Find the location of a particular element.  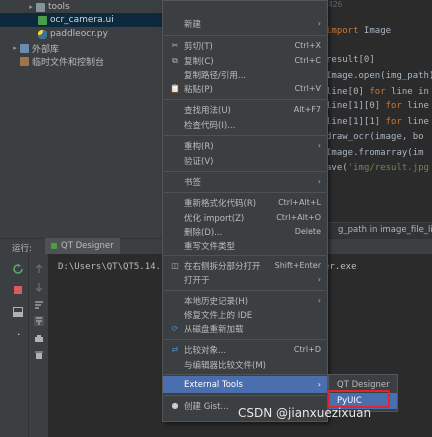

console-line-tail: er.exe is located at coordinates (340, 267).